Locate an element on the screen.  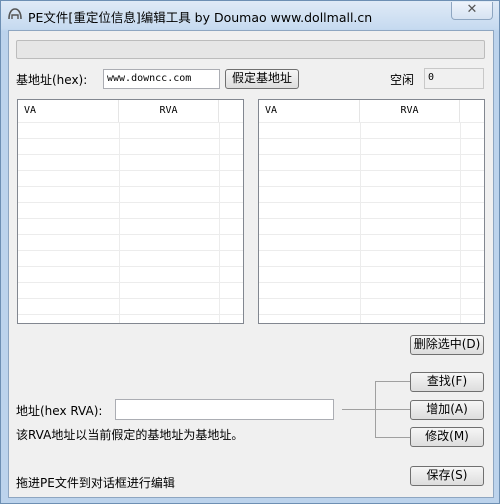
delete-selected-button: 删除选中(D) is located at coordinates (447, 345).